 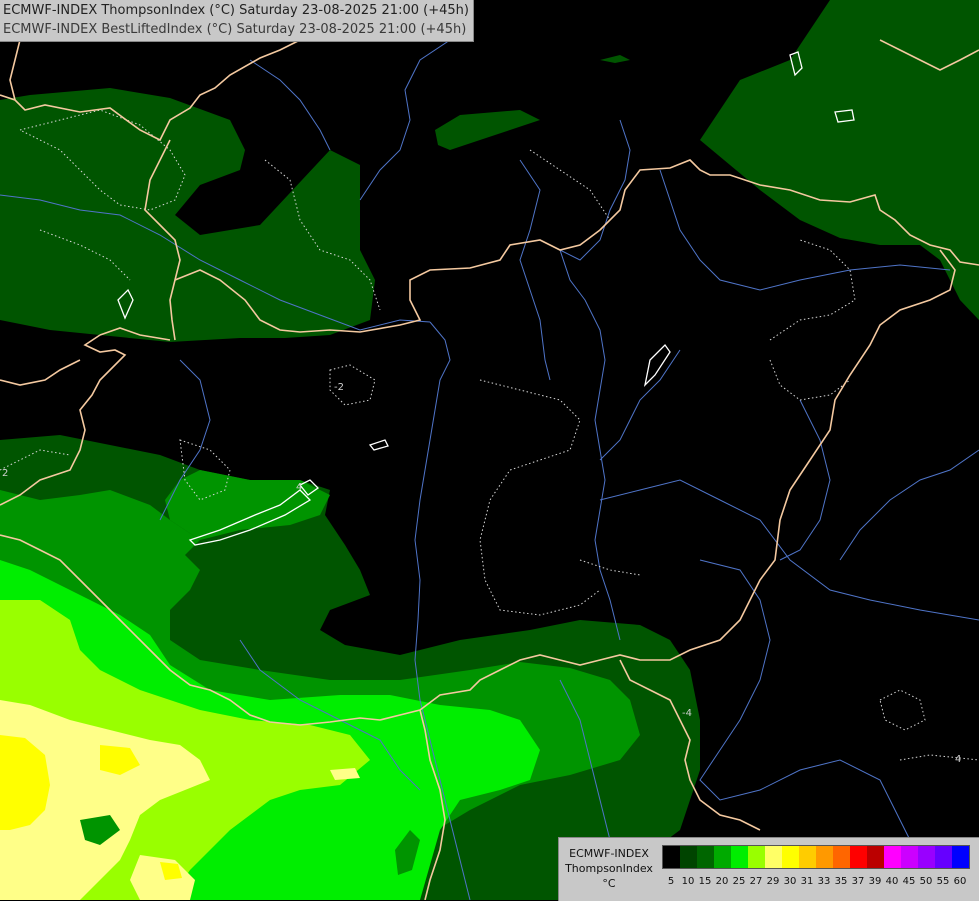 I want to click on legend-color-scale, so click(x=816, y=857).